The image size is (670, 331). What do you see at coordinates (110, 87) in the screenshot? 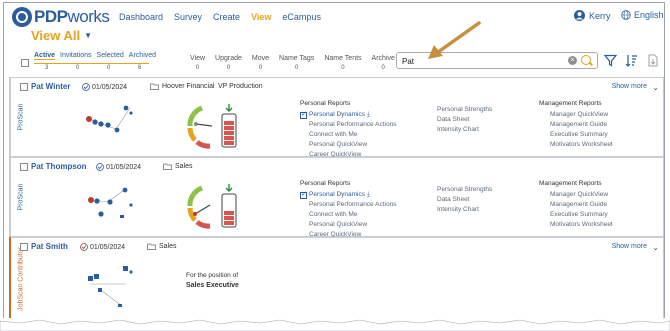
I see `date-text: 01/05/2024` at bounding box center [110, 87].